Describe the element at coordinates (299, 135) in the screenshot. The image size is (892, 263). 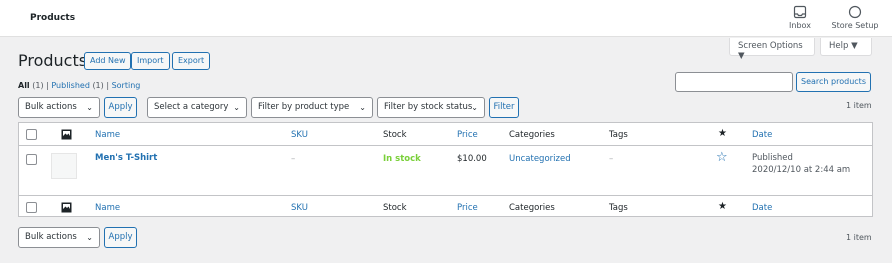
I see `column-sku: SKU` at that location.